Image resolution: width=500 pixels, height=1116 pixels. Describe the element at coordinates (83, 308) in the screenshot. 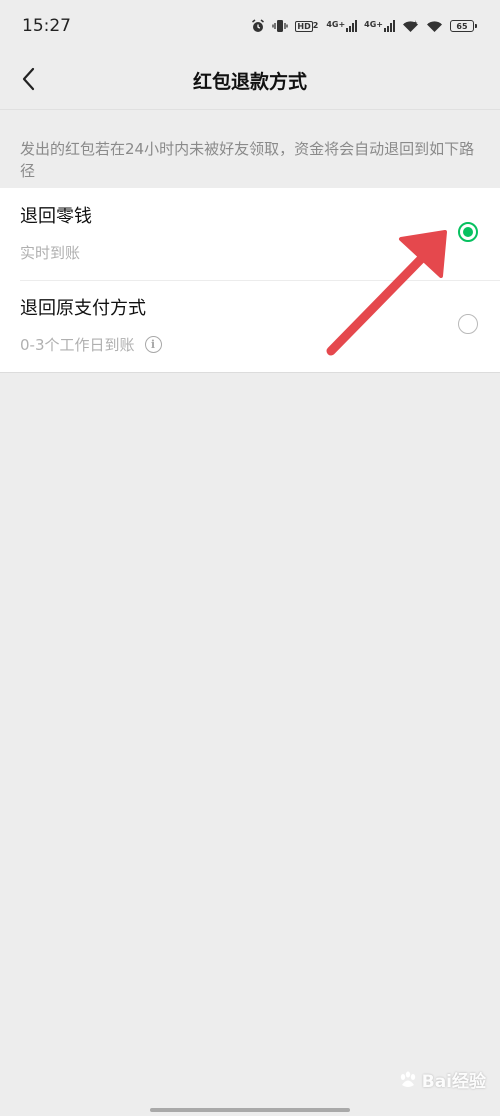

I see `option-title: 退回原支付方式` at that location.